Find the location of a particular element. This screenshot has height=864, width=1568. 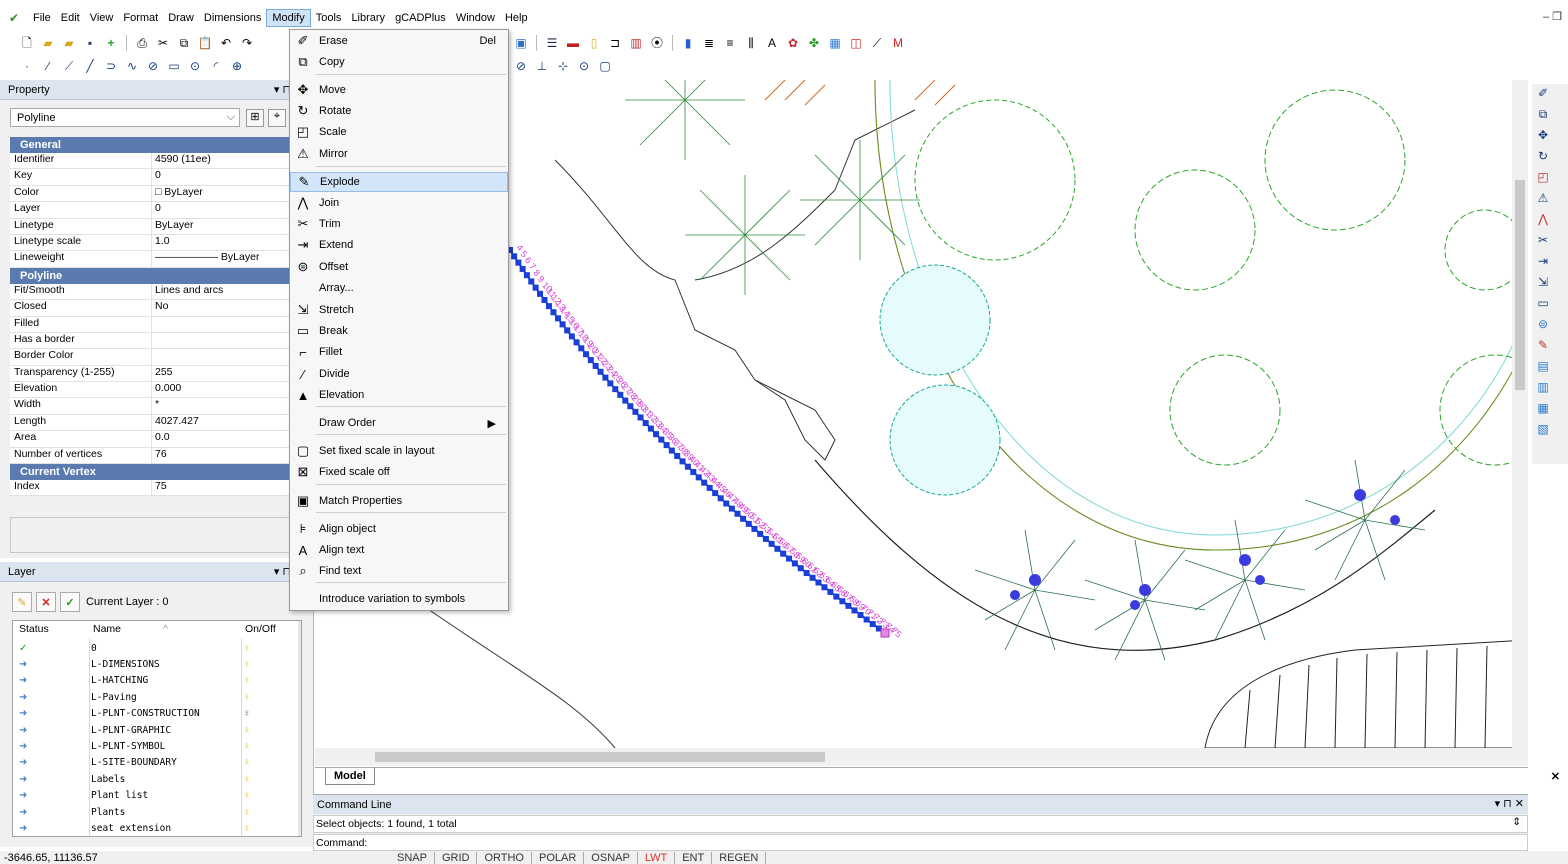

properties-icon: ⦿ is located at coordinates (657, 43).